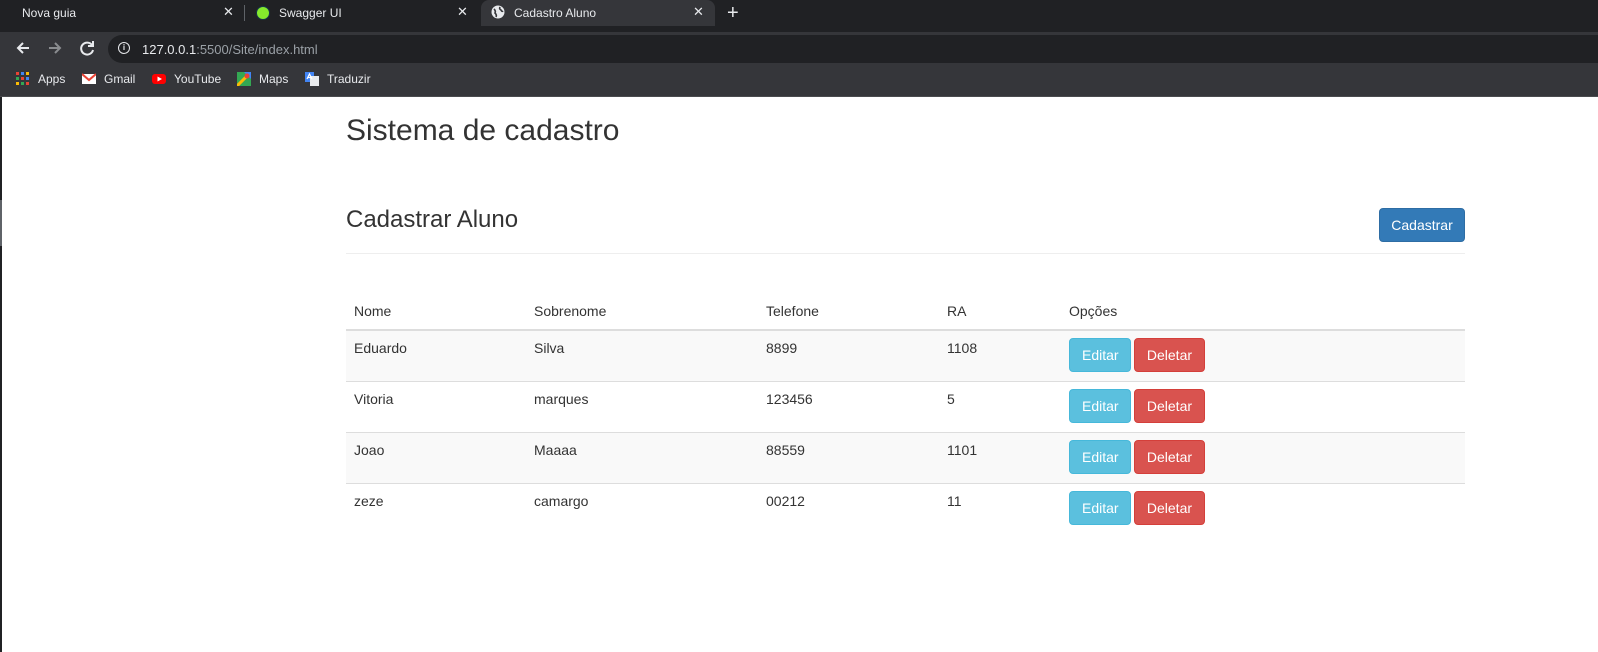  What do you see at coordinates (598, 13) in the screenshot?
I see `tab-cadastro-aluno: Cadastro Aluno ✕` at bounding box center [598, 13].